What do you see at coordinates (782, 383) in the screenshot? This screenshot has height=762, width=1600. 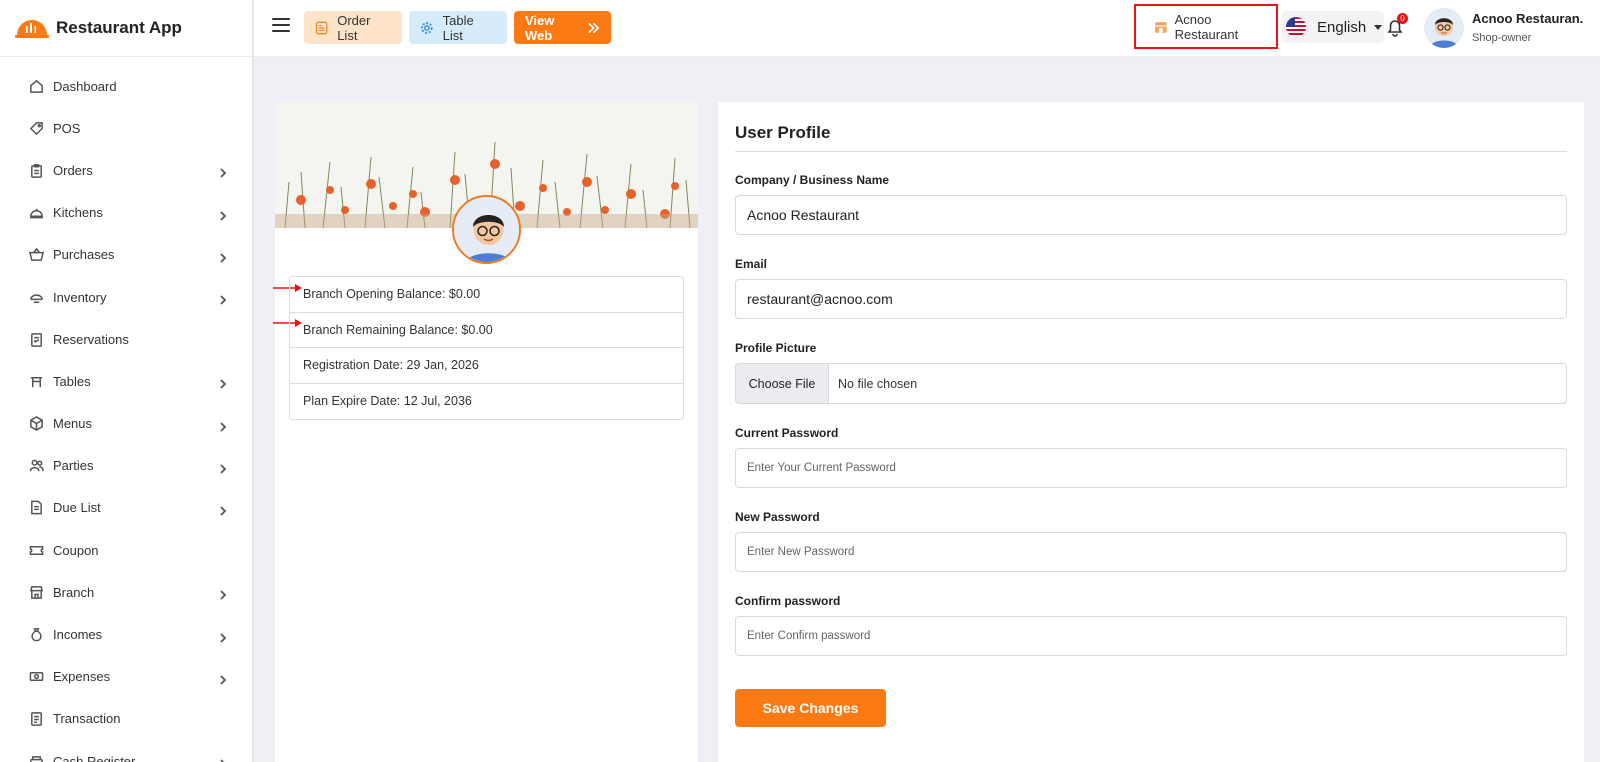 I see `choose-file-button: Choose File` at bounding box center [782, 383].